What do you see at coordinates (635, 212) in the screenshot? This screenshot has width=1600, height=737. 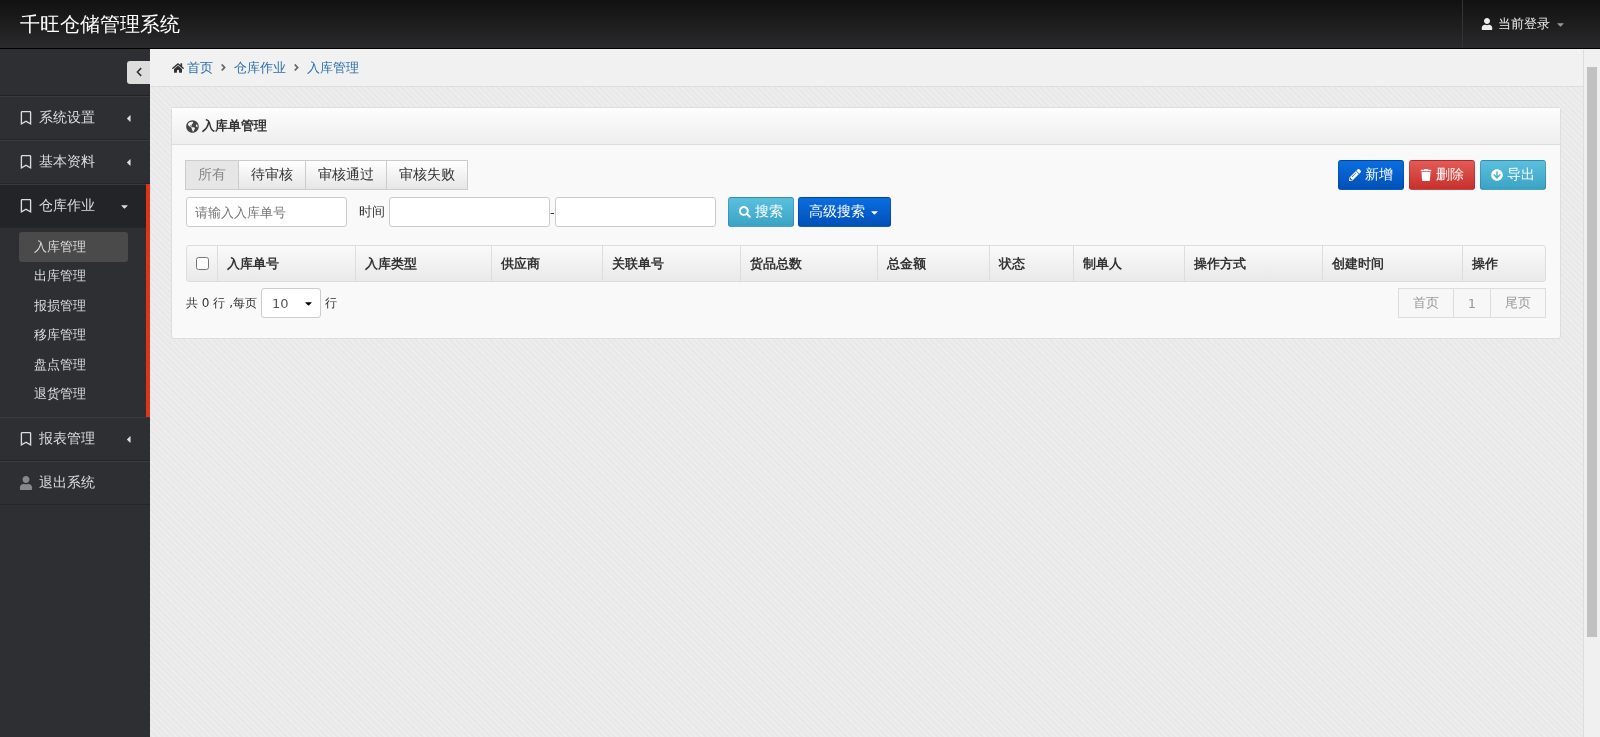 I see `end-date-field` at bounding box center [635, 212].